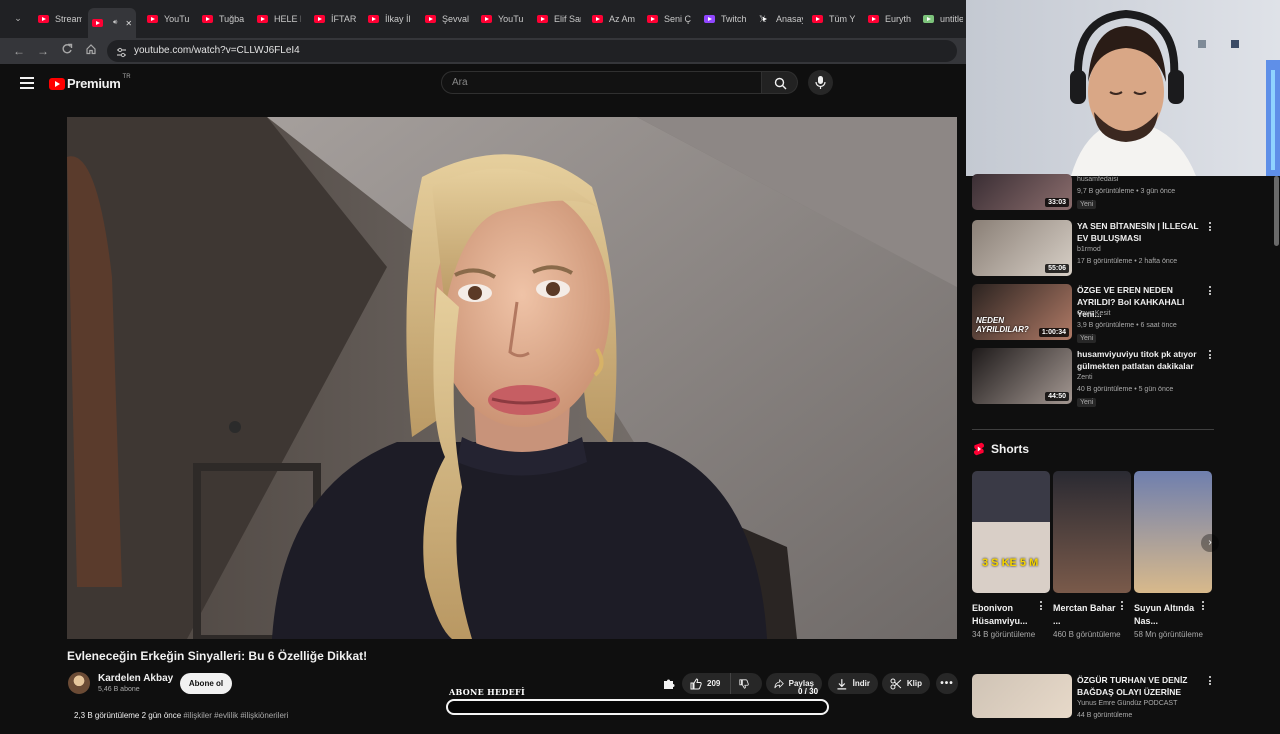  I want to click on speaker-icon: 🔊︎, so click(115, 23).